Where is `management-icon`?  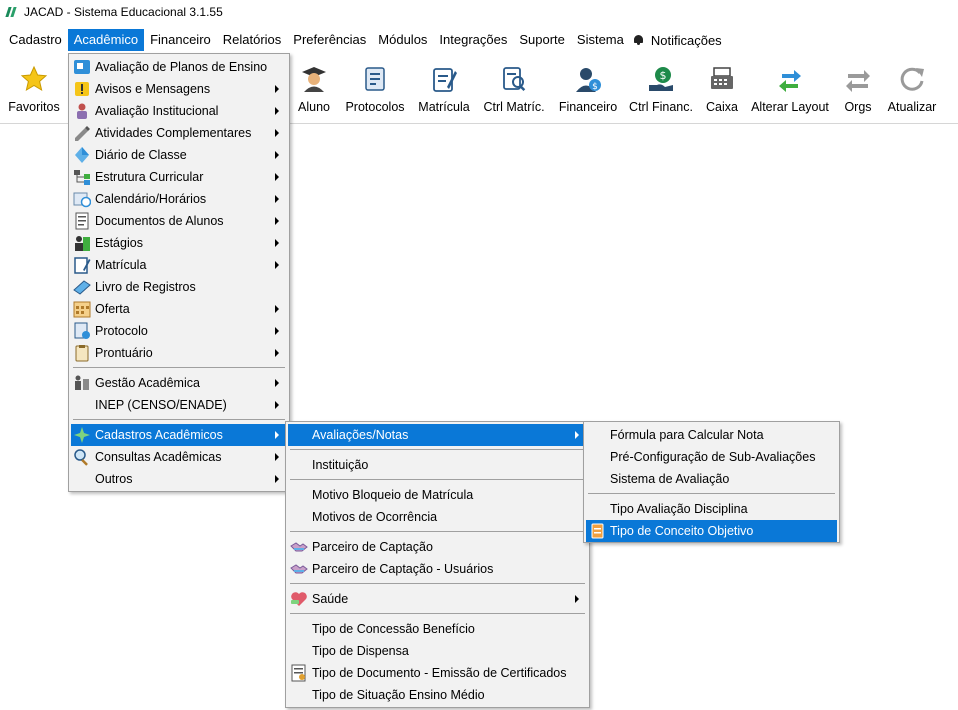 management-icon is located at coordinates (82, 383).